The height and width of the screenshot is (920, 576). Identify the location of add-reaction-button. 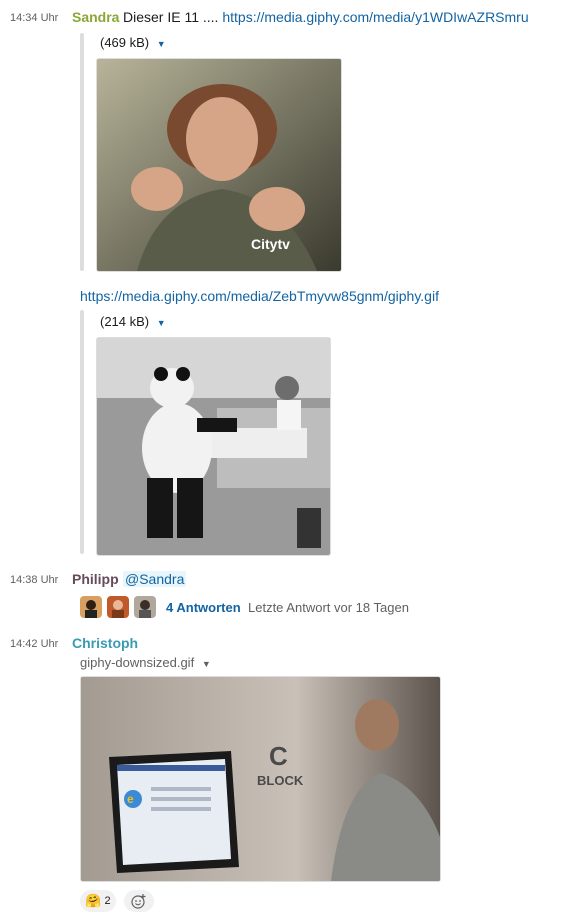
(139, 901).